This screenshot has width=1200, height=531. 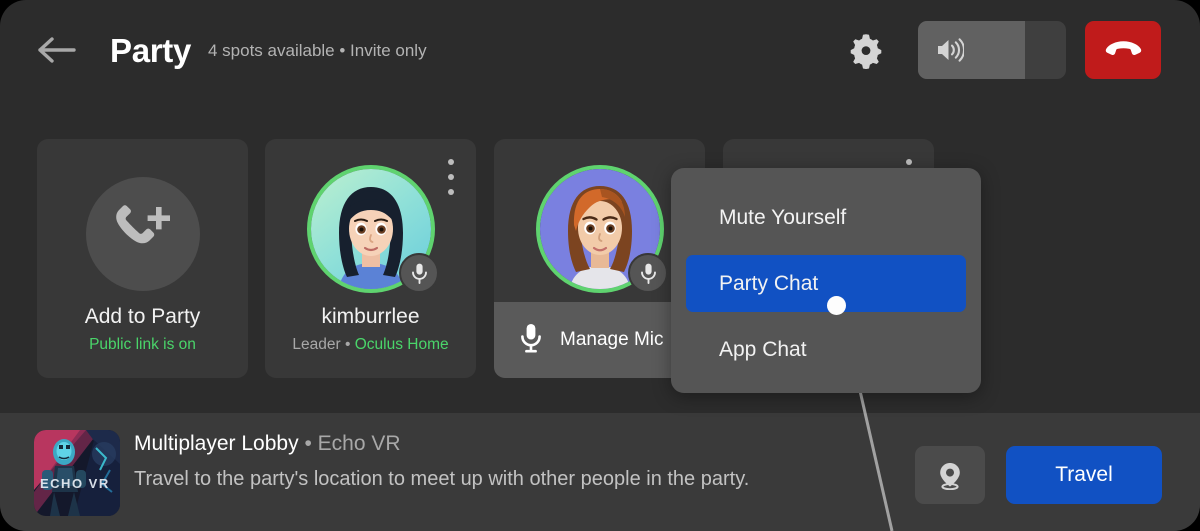 What do you see at coordinates (359, 443) in the screenshot?
I see `destination-app: Echo VR` at bounding box center [359, 443].